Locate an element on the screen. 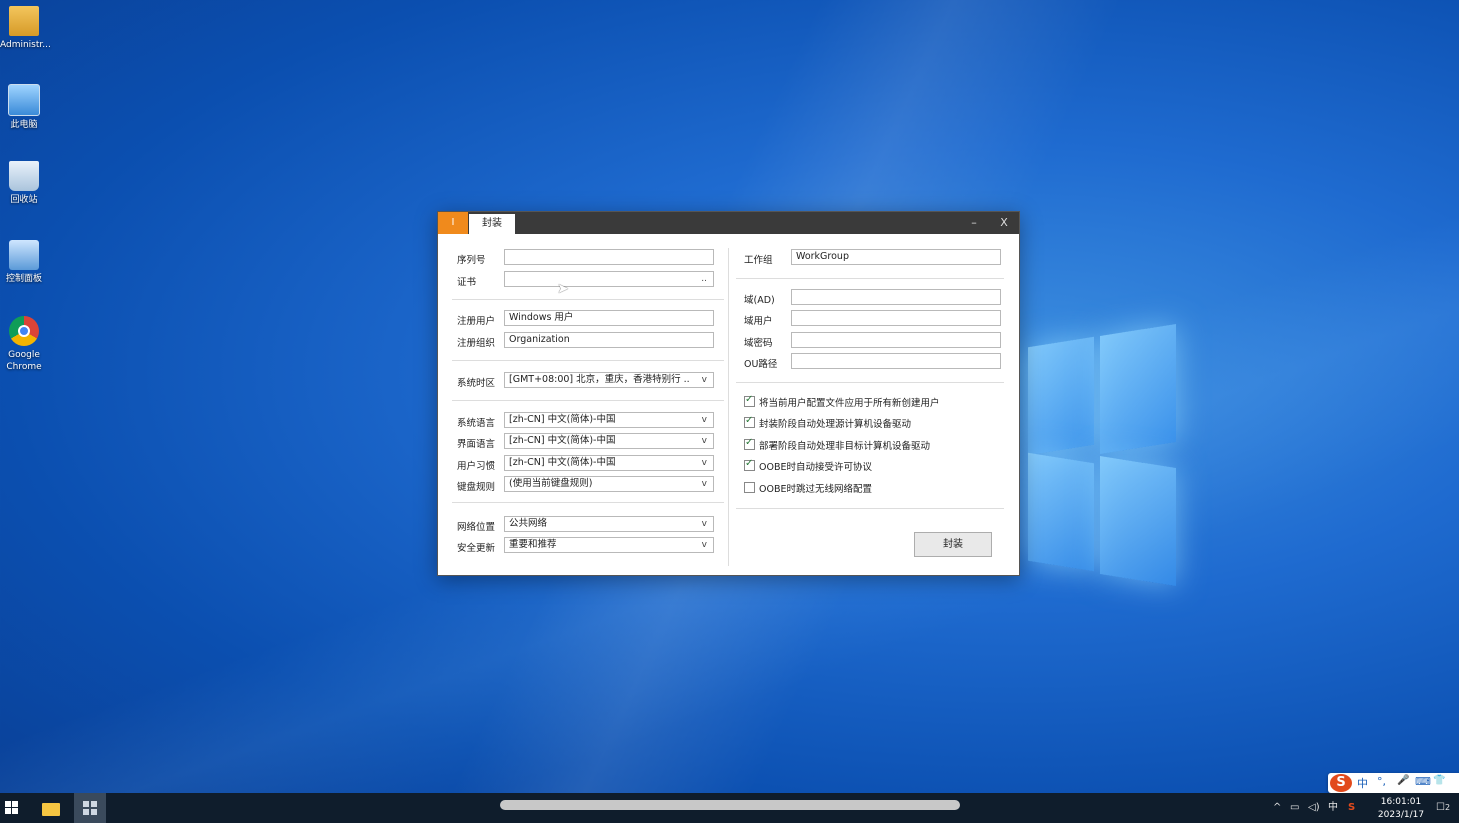 The width and height of the screenshot is (1459, 823). tab-seal: 封装 is located at coordinates (492, 224).